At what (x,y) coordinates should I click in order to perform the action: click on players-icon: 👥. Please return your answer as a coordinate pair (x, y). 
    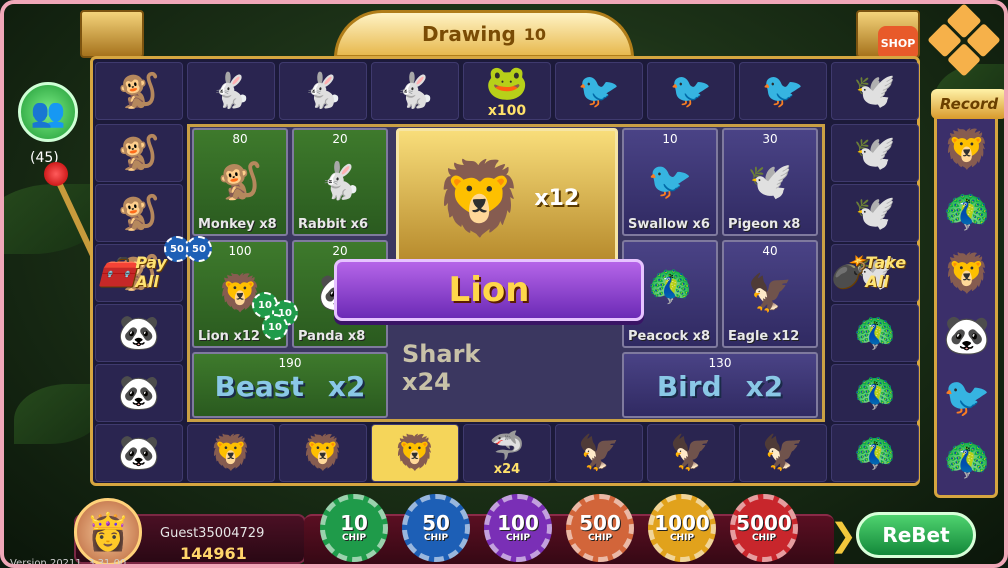
    Looking at the image, I should click on (48, 112).